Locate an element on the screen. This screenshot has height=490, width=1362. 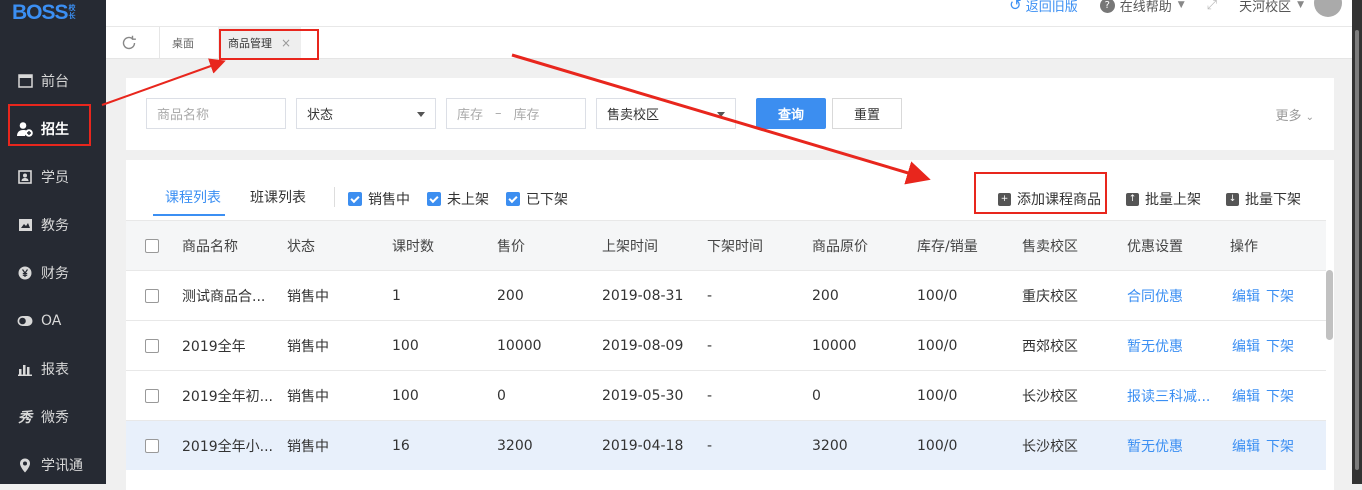
range-dash: – is located at coordinates (498, 113).